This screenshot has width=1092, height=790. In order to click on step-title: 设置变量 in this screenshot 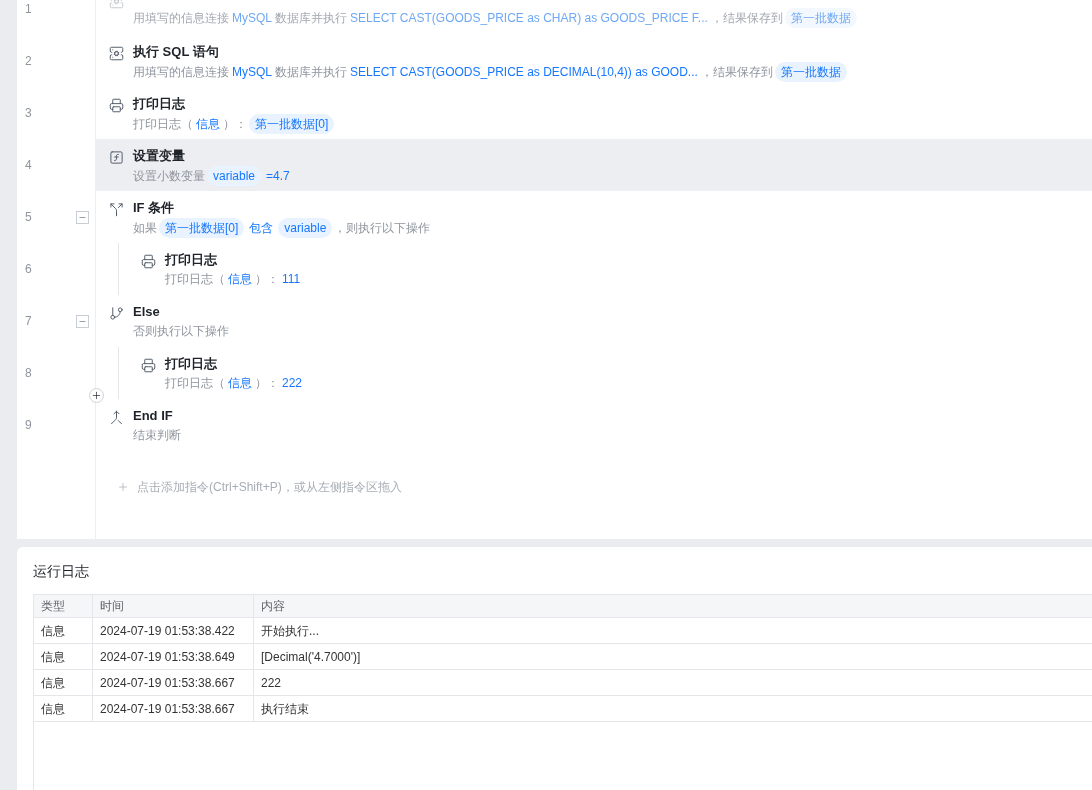, I will do `click(159, 156)`.